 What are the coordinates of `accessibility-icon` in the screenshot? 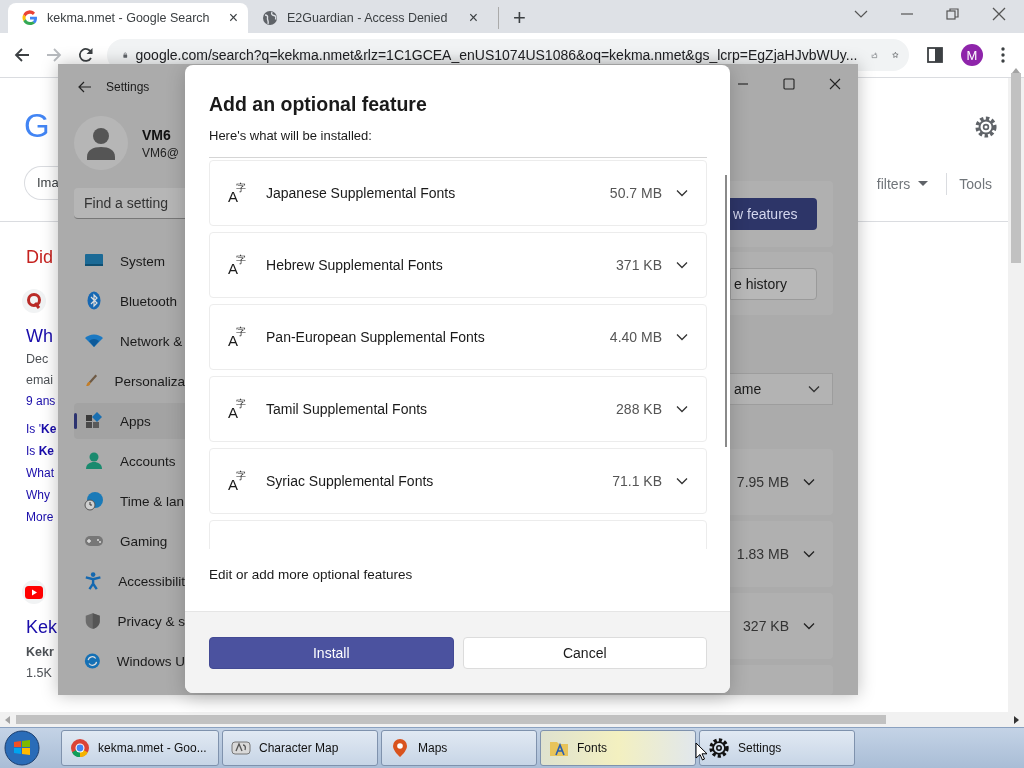 It's located at (93, 581).